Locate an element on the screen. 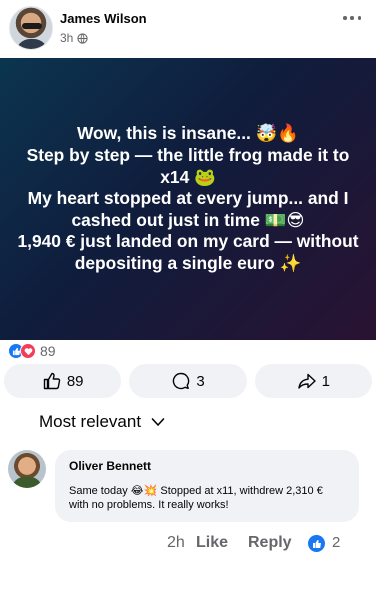 This screenshot has width=376, height=600. comment-like-button: Like is located at coordinates (212, 543).